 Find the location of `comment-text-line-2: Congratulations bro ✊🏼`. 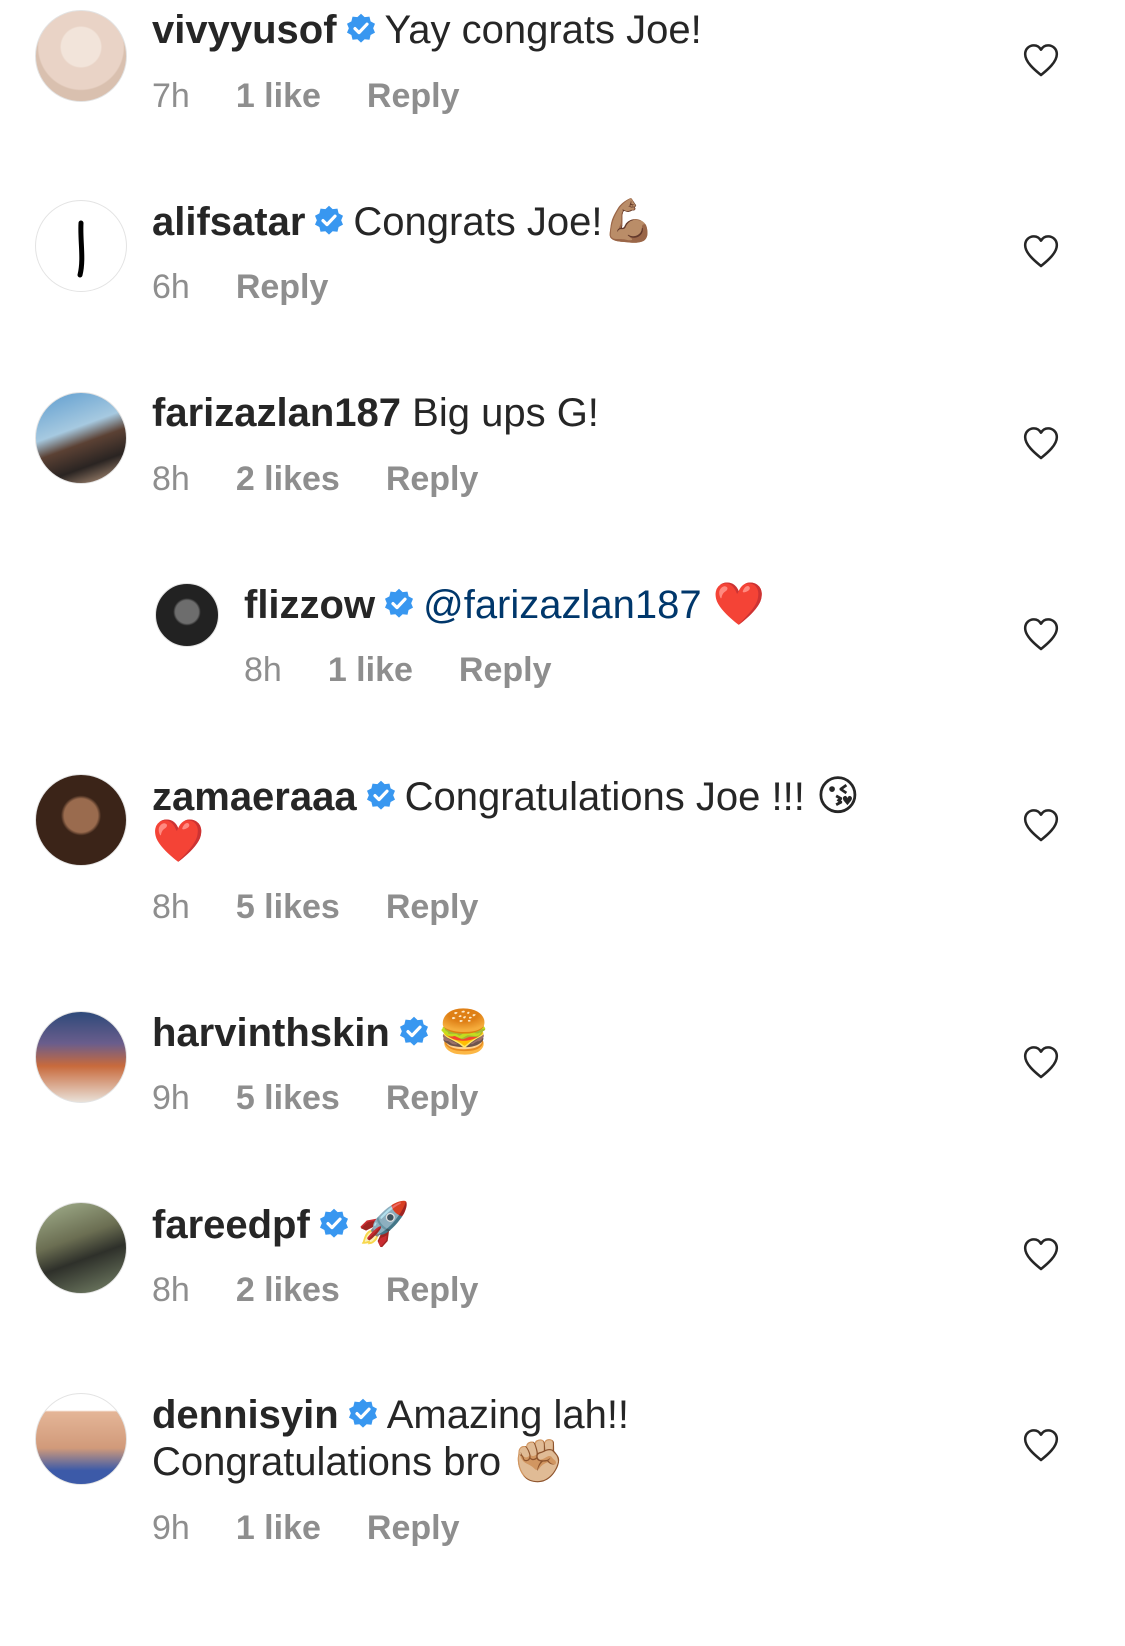

comment-text-line-2: Congratulations bro ✊🏼 is located at coordinates (358, 1461).